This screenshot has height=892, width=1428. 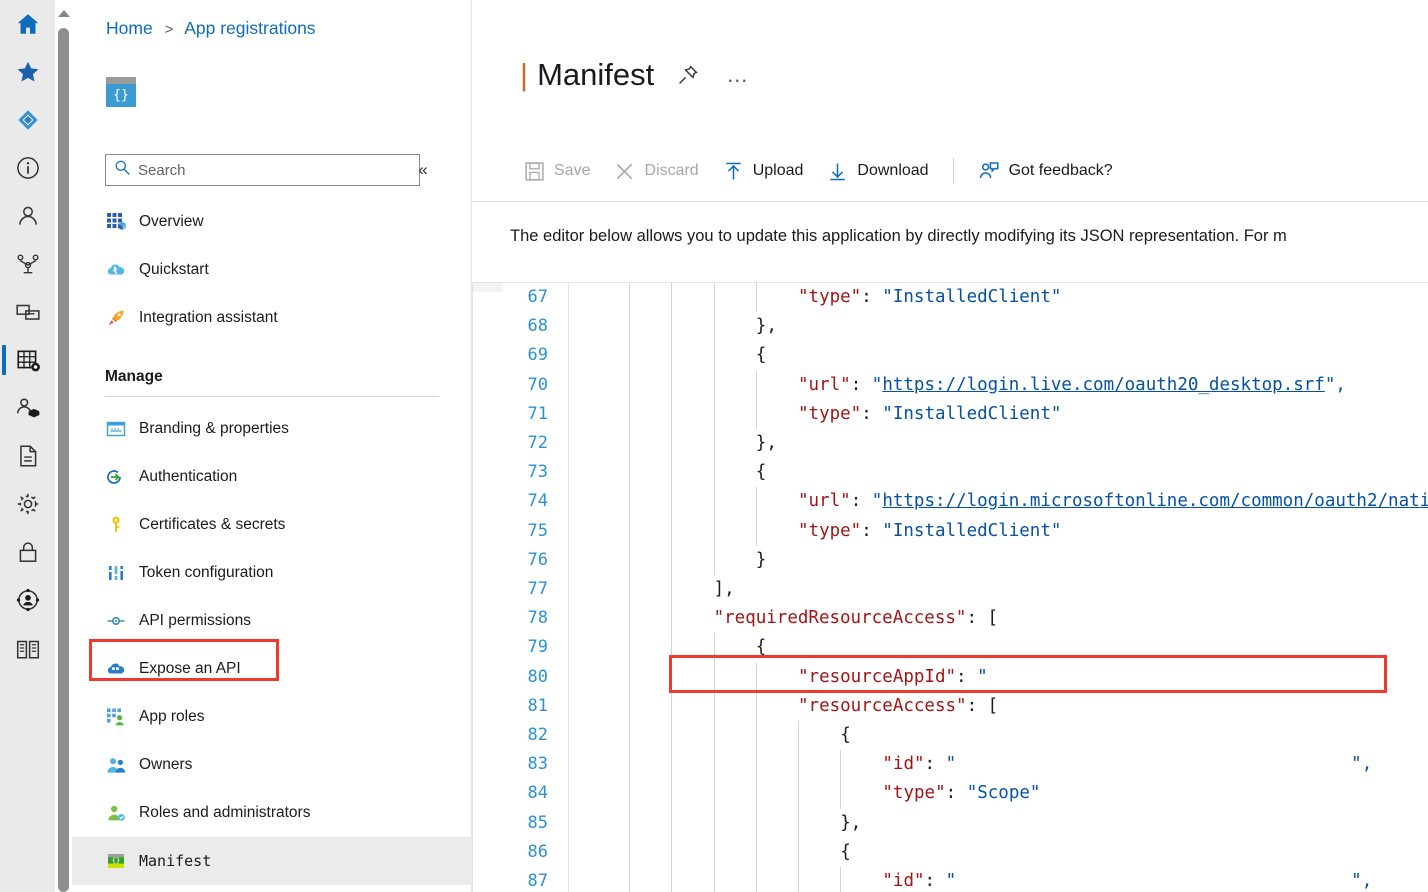 I want to click on feedback-person-icon, so click(x=989, y=171).